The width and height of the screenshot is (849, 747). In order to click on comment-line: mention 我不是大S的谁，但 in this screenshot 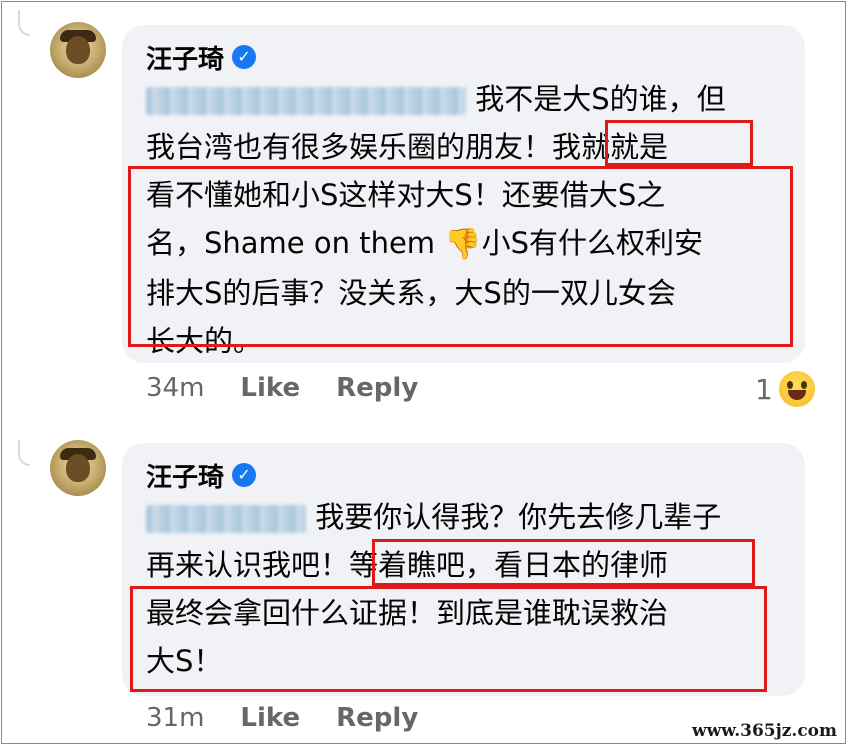, I will do `click(464, 99)`.